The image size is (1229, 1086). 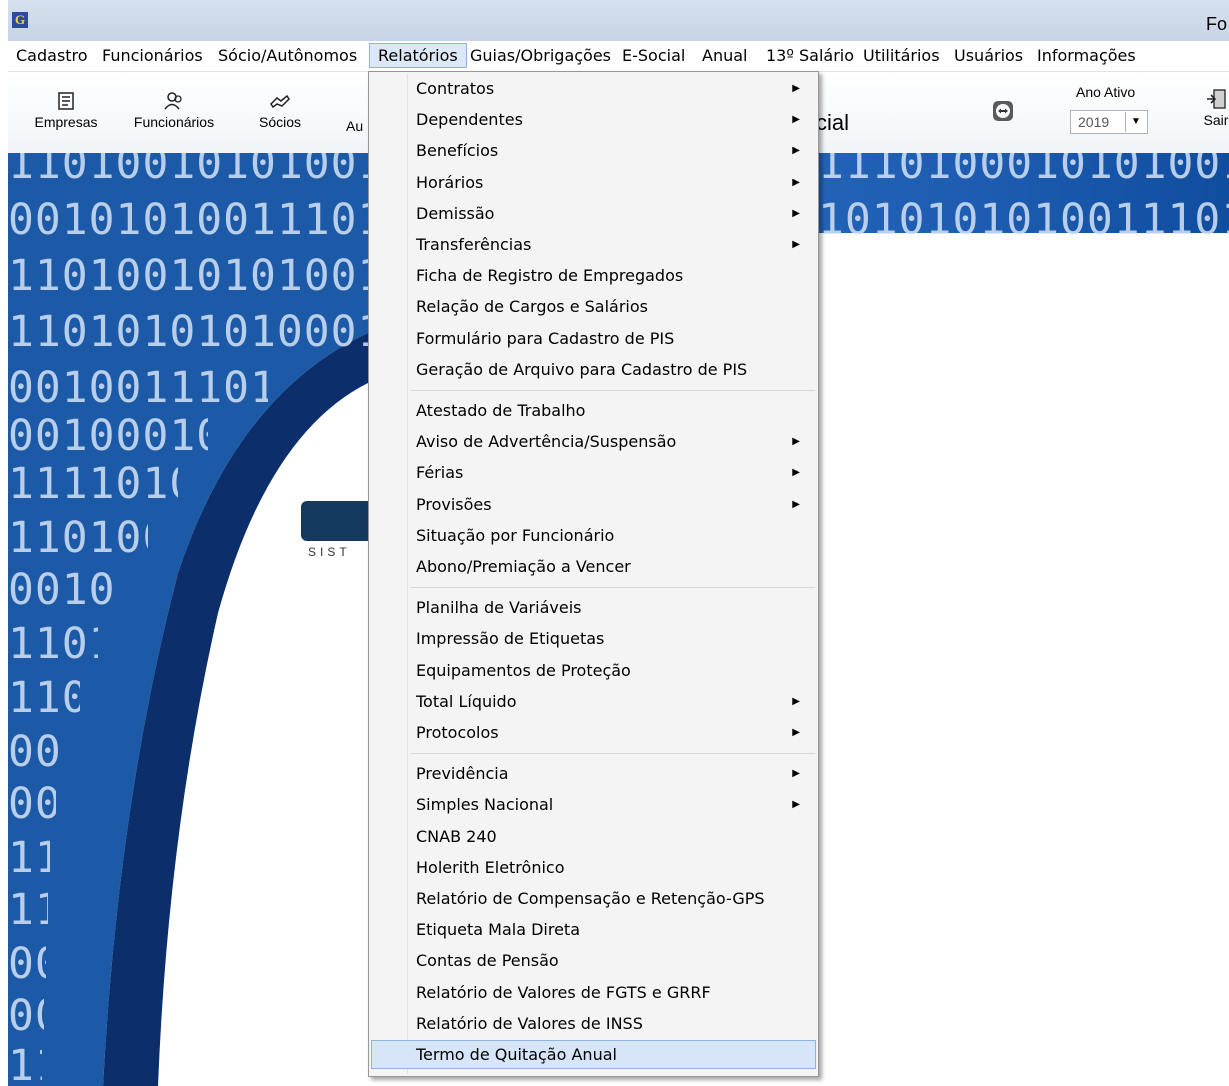 I want to click on menu-item-etiqueta-mala-direta: Etiqueta Mala Direta, so click(x=593, y=929).